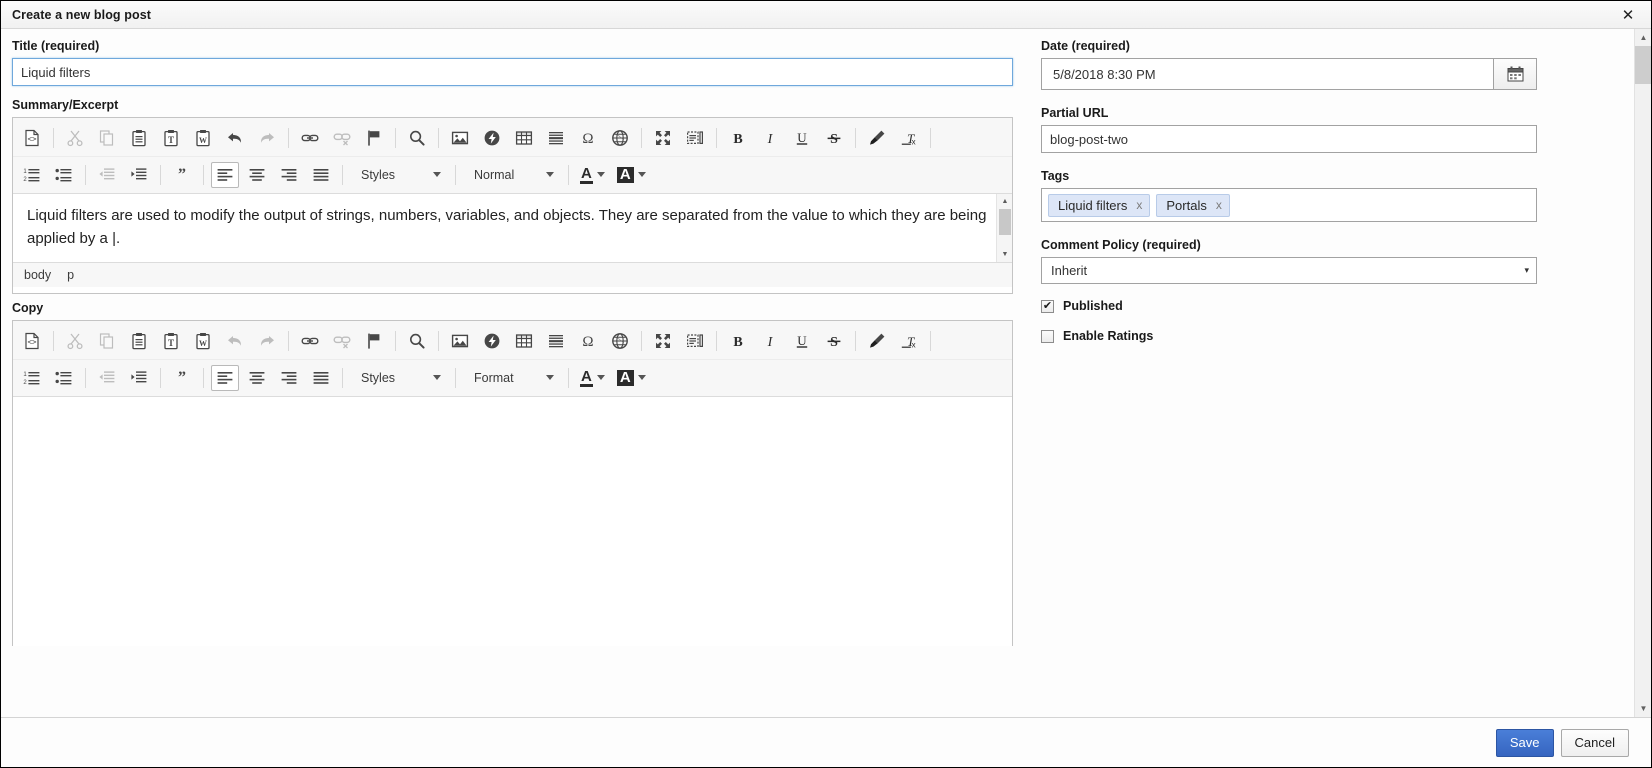  Describe the element at coordinates (37, 275) in the screenshot. I see `element-path-body: body` at that location.